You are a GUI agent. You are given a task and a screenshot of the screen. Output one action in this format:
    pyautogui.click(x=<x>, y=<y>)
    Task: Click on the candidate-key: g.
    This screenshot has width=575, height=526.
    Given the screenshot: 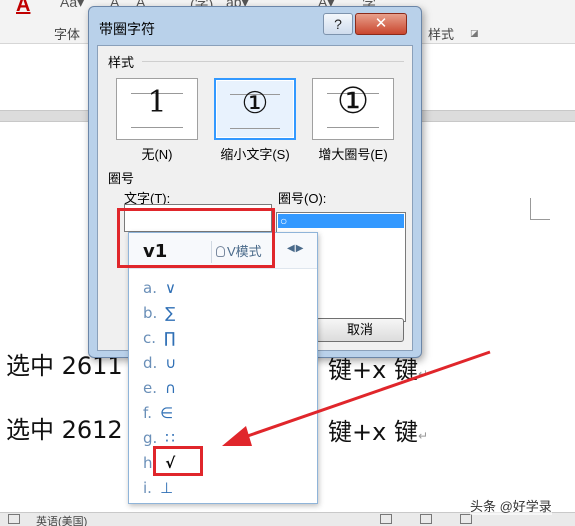 What is the action you would take?
    pyautogui.click(x=150, y=438)
    